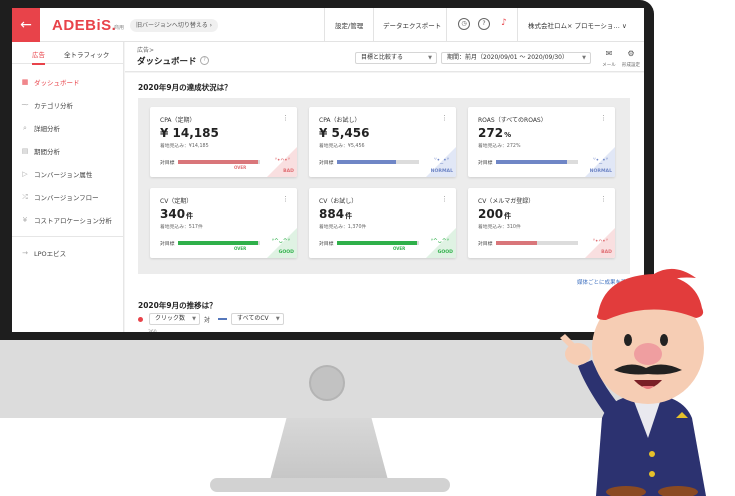  Describe the element at coordinates (47, 129) in the screenshot. I see `sidebar-item-label: 詳細分析` at that location.